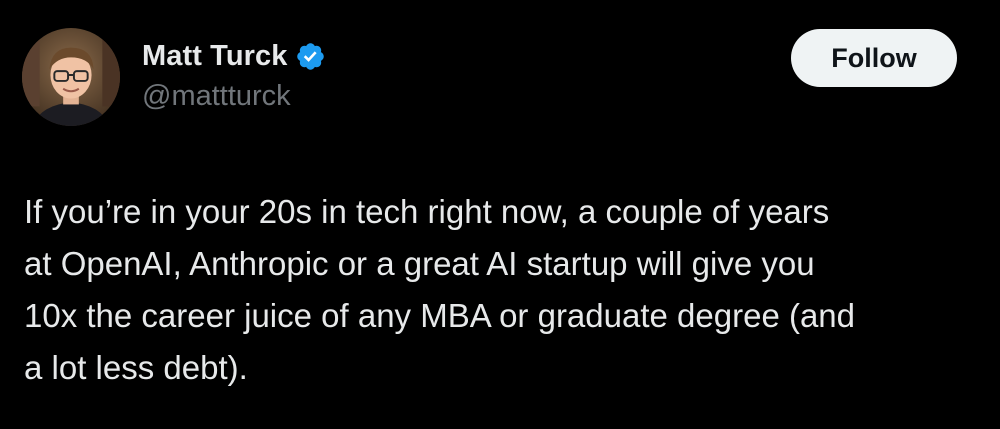 This screenshot has height=429, width=1000. I want to click on avatar-image, so click(71, 77).